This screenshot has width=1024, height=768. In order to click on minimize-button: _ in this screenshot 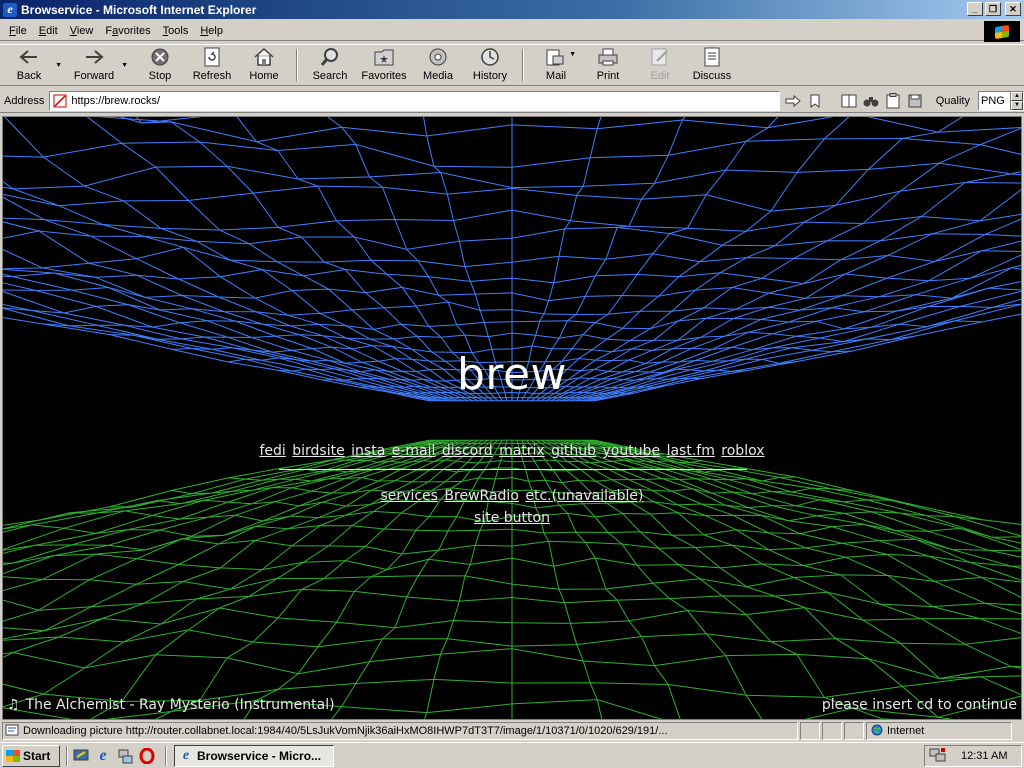, I will do `click(975, 9)`.